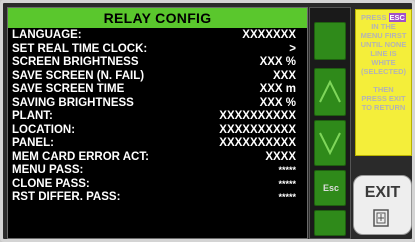 Image resolution: width=415 pixels, height=242 pixels. I want to click on esc-tag: ESC, so click(397, 17).